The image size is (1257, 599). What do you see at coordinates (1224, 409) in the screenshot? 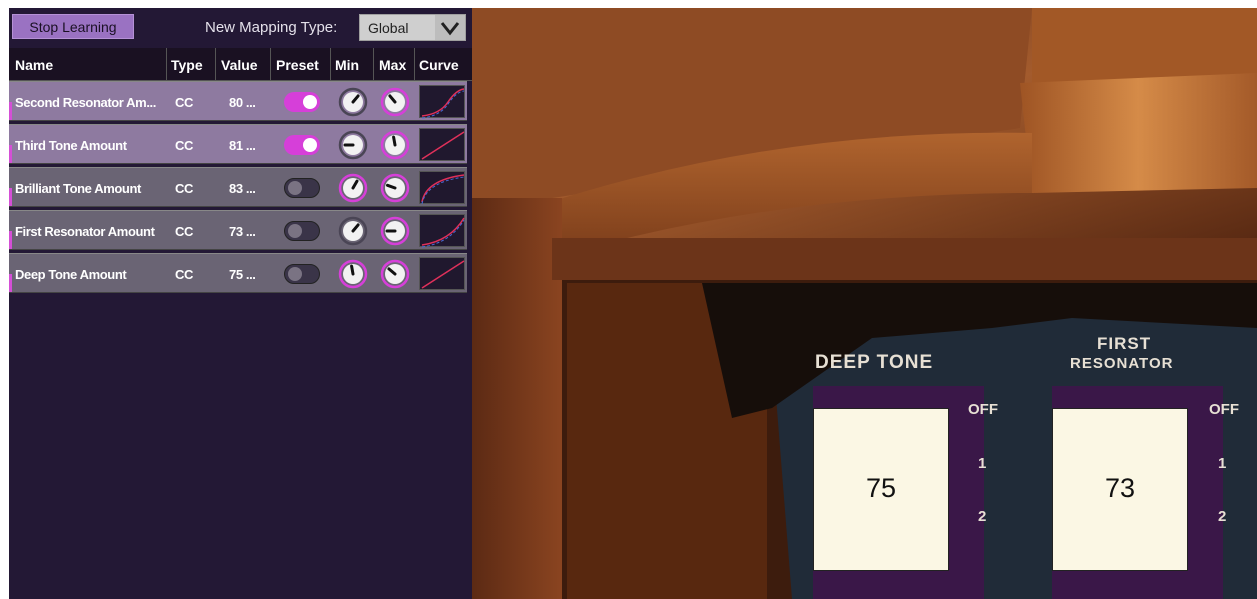
I see `first-resonator-pos-off: OFF` at bounding box center [1224, 409].